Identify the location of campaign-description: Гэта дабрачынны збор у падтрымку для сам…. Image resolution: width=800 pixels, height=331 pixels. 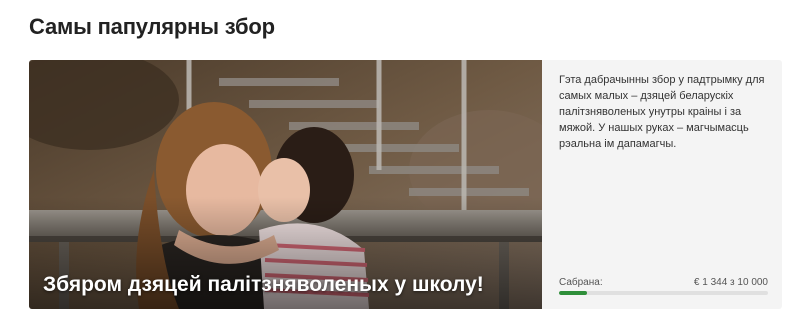
(662, 112).